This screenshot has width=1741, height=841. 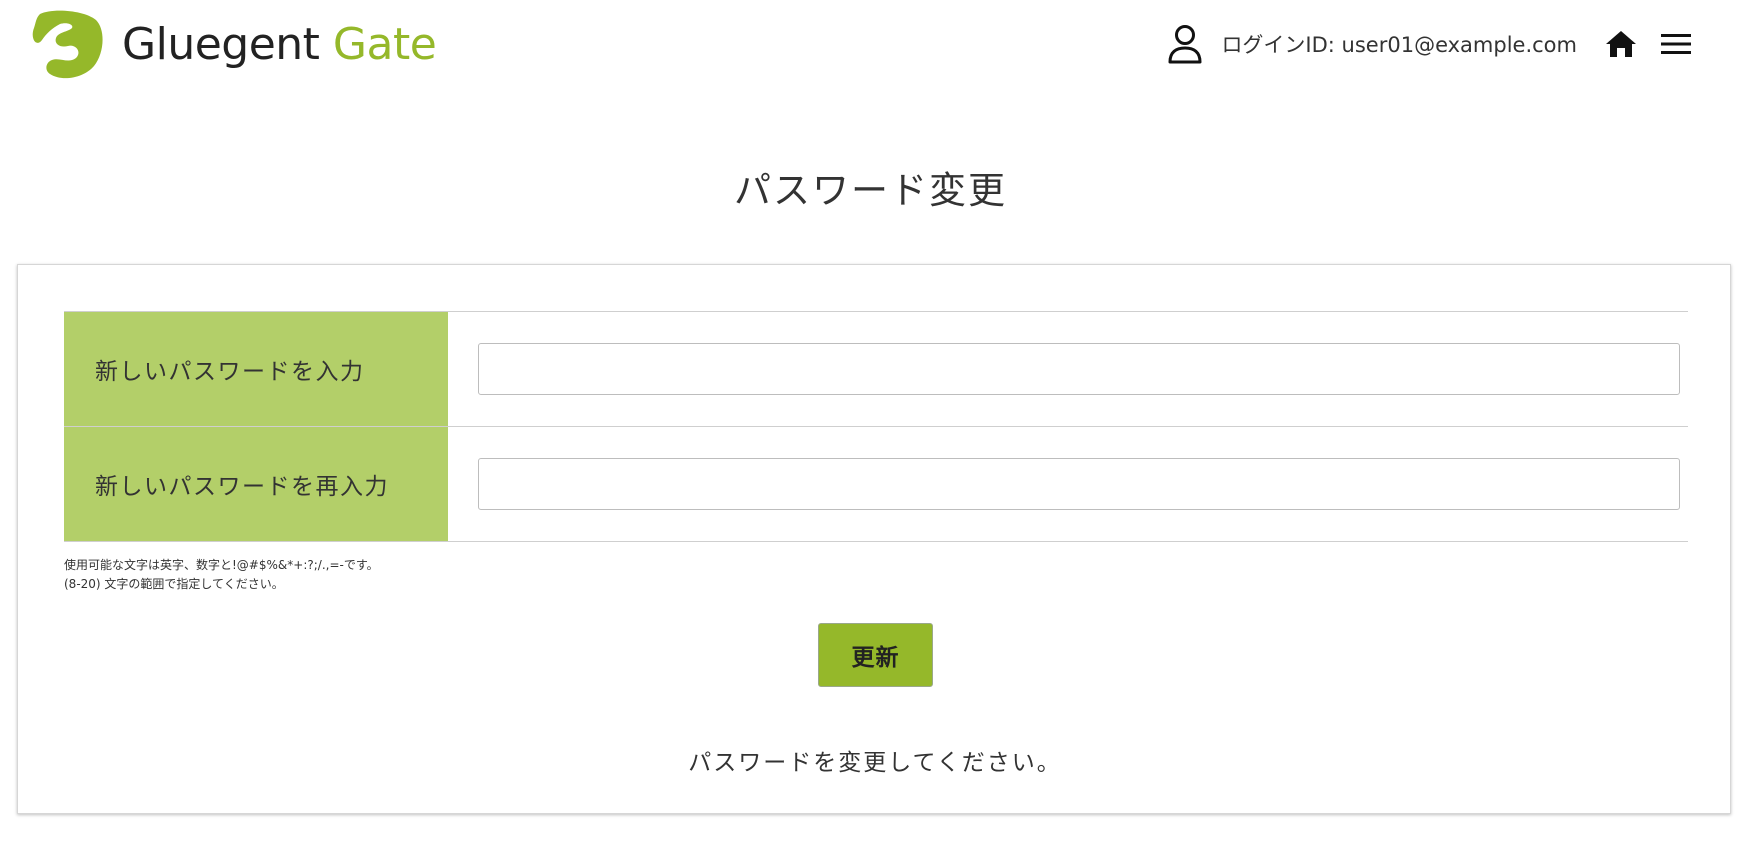 I want to click on logo-text: Gluegent Gate, so click(x=279, y=45).